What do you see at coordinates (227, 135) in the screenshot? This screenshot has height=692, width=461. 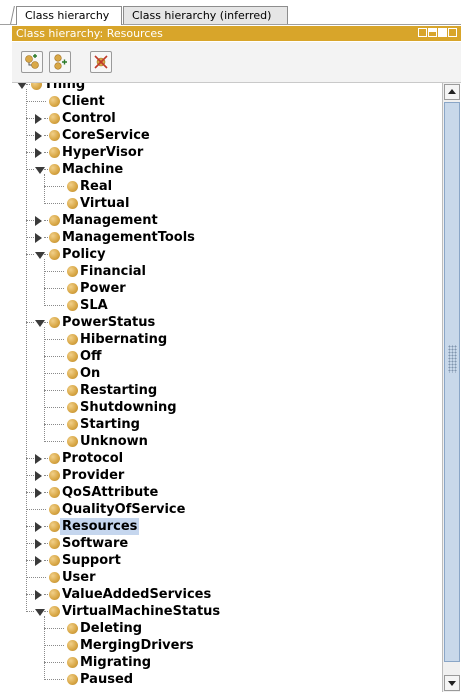 I see `tree-row: CoreService` at bounding box center [227, 135].